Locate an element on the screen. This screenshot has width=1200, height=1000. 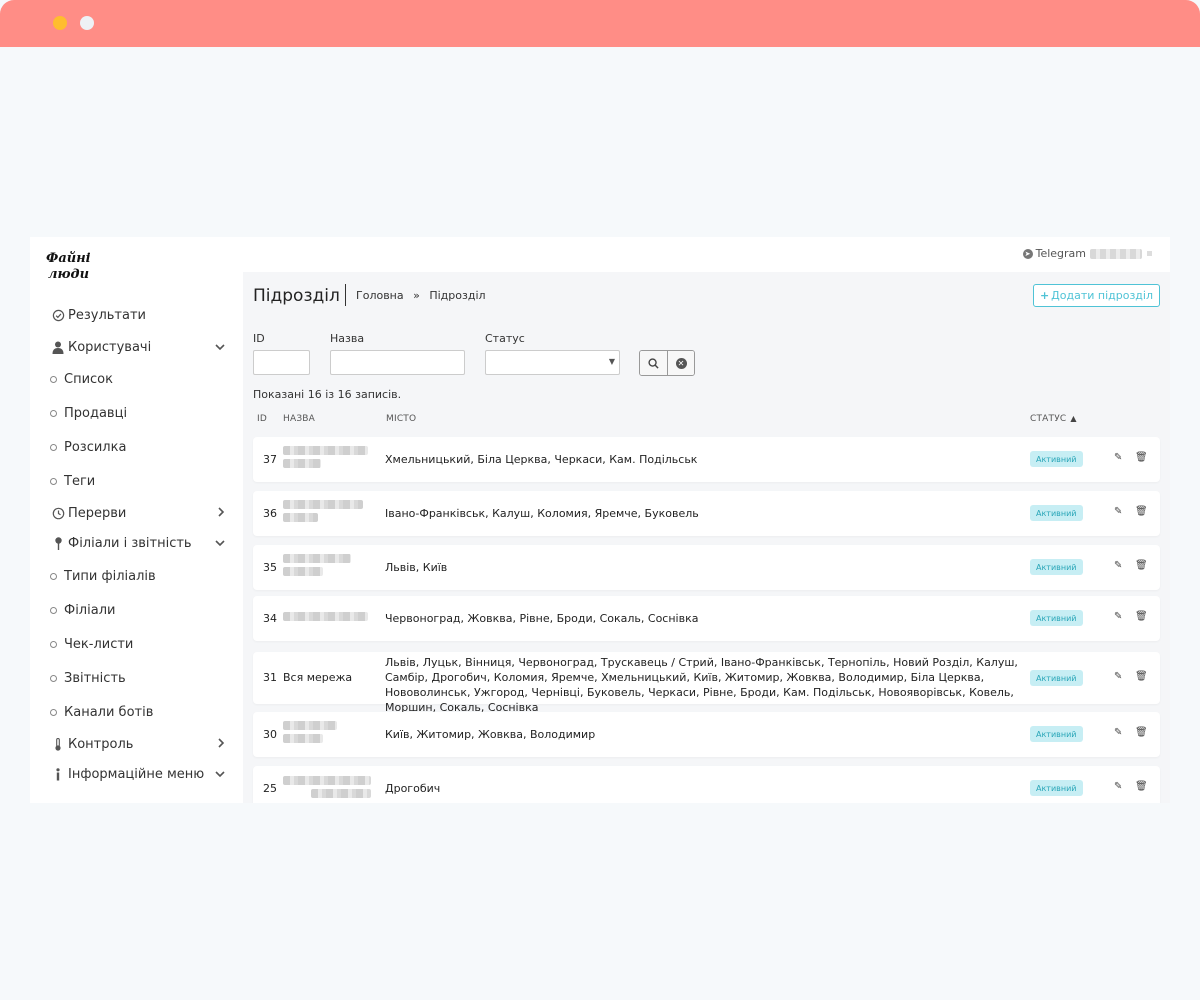
row-name: Вся мережа is located at coordinates (318, 677).